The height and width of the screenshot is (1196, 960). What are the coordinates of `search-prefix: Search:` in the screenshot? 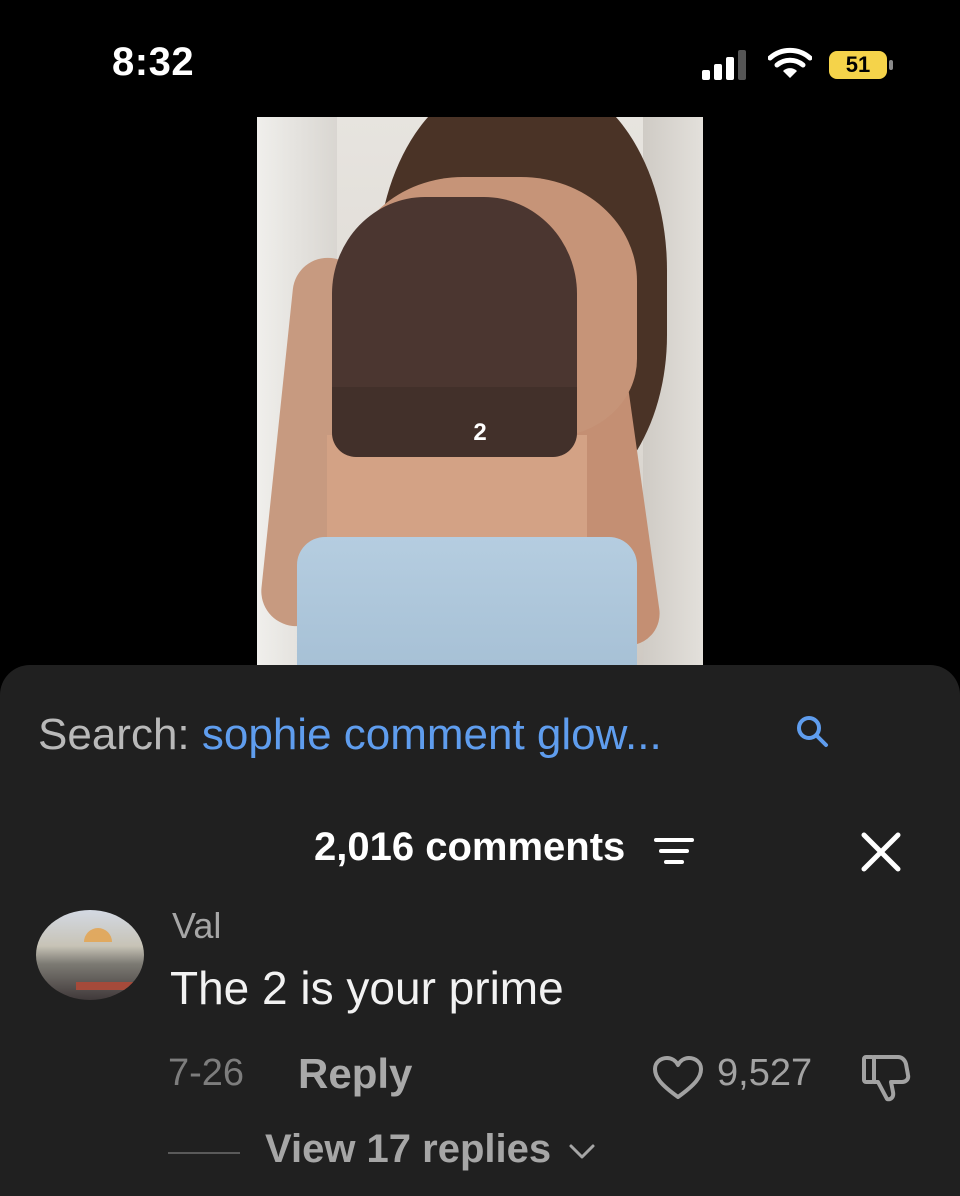 It's located at (114, 734).